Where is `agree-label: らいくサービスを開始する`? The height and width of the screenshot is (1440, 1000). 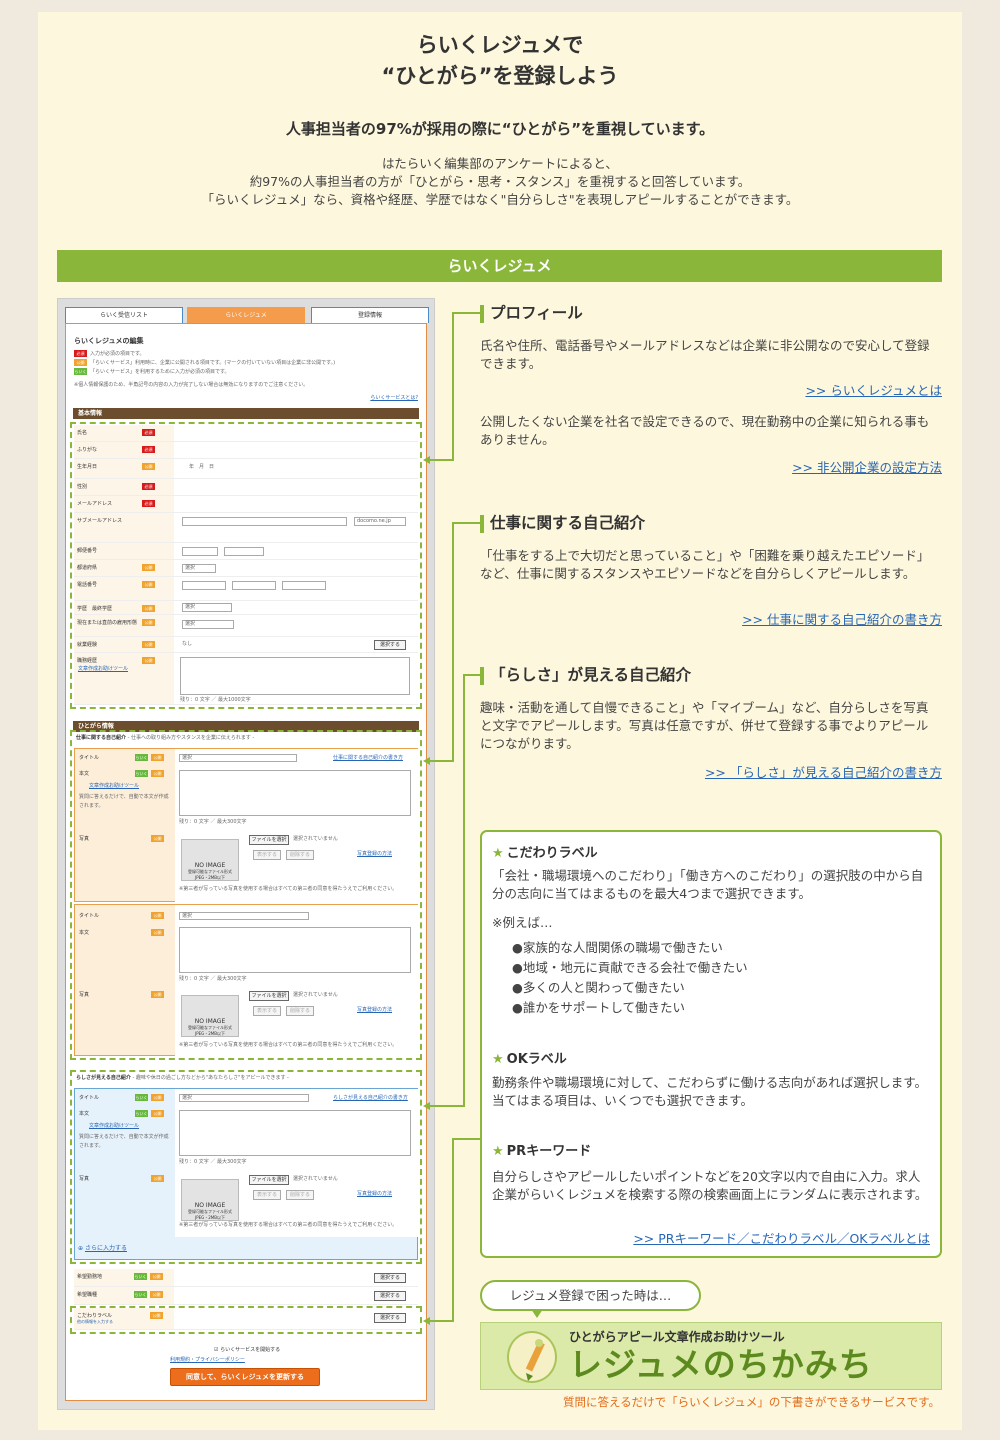 agree-label: らいくサービスを開始する is located at coordinates (250, 1350).